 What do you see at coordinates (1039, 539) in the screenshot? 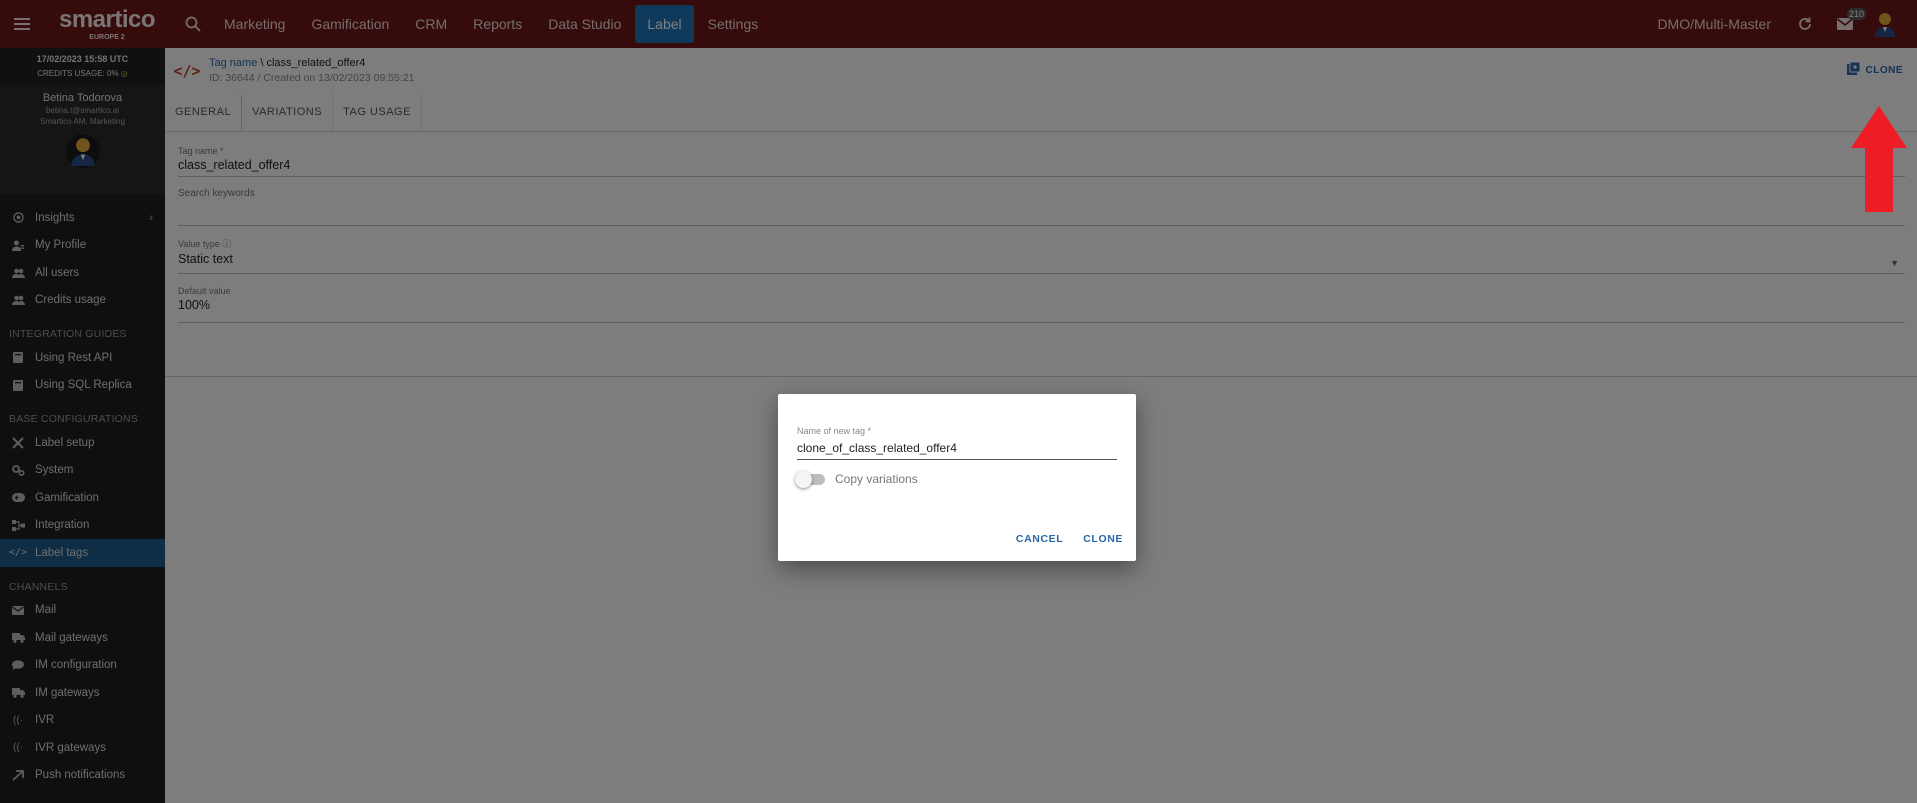
I see `cancel-button: CANCEL` at bounding box center [1039, 539].